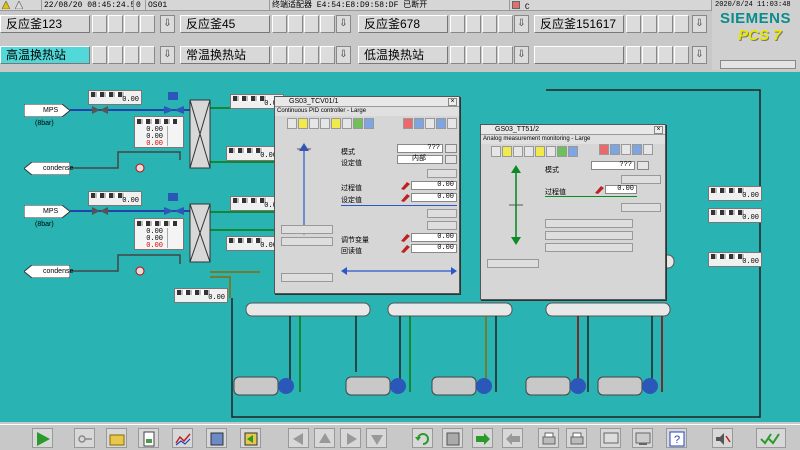  Describe the element at coordinates (573, 130) in the screenshot. I see `faceplate-ai-titlebar: GS03_TT51/2 ×` at that location.